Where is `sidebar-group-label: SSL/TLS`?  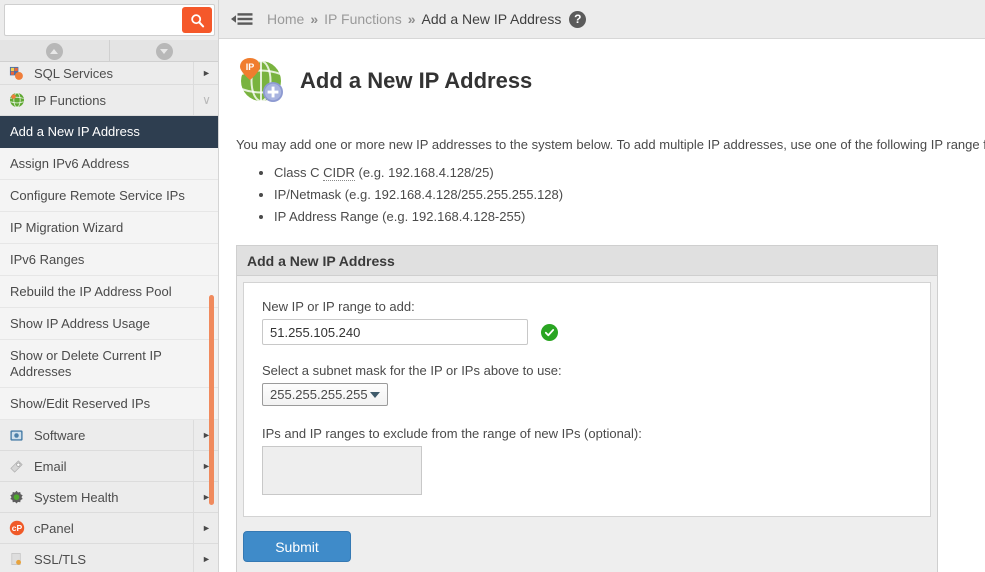 sidebar-group-label: SSL/TLS is located at coordinates (60, 559).